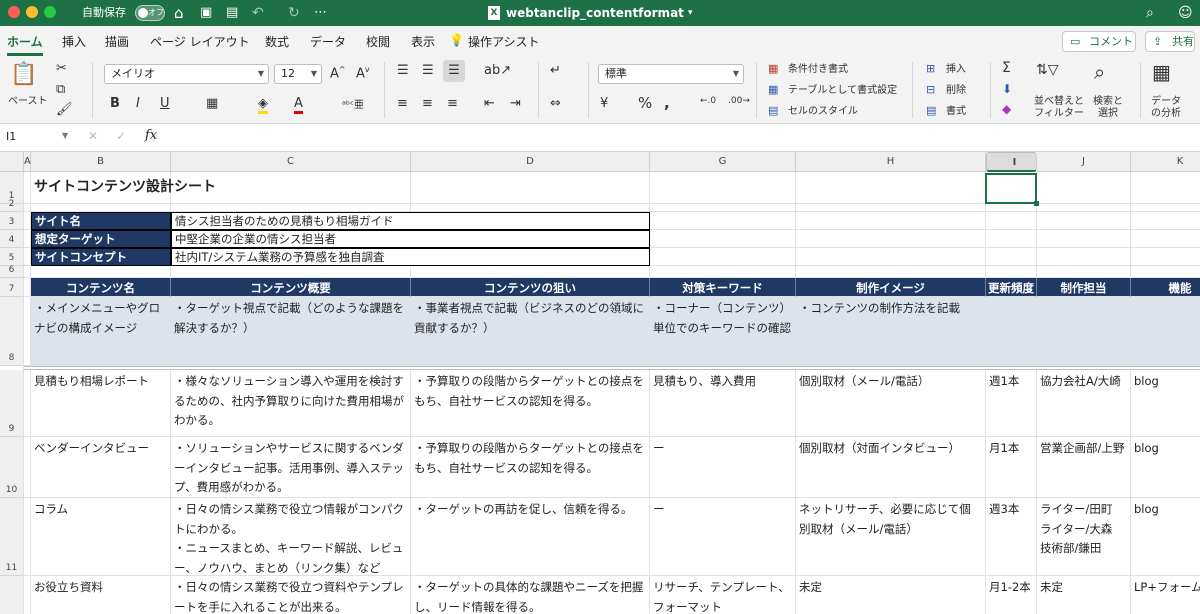 This screenshot has height=614, width=1200. Describe the element at coordinates (12, 287) in the screenshot. I see `row-header-7: 7` at that location.